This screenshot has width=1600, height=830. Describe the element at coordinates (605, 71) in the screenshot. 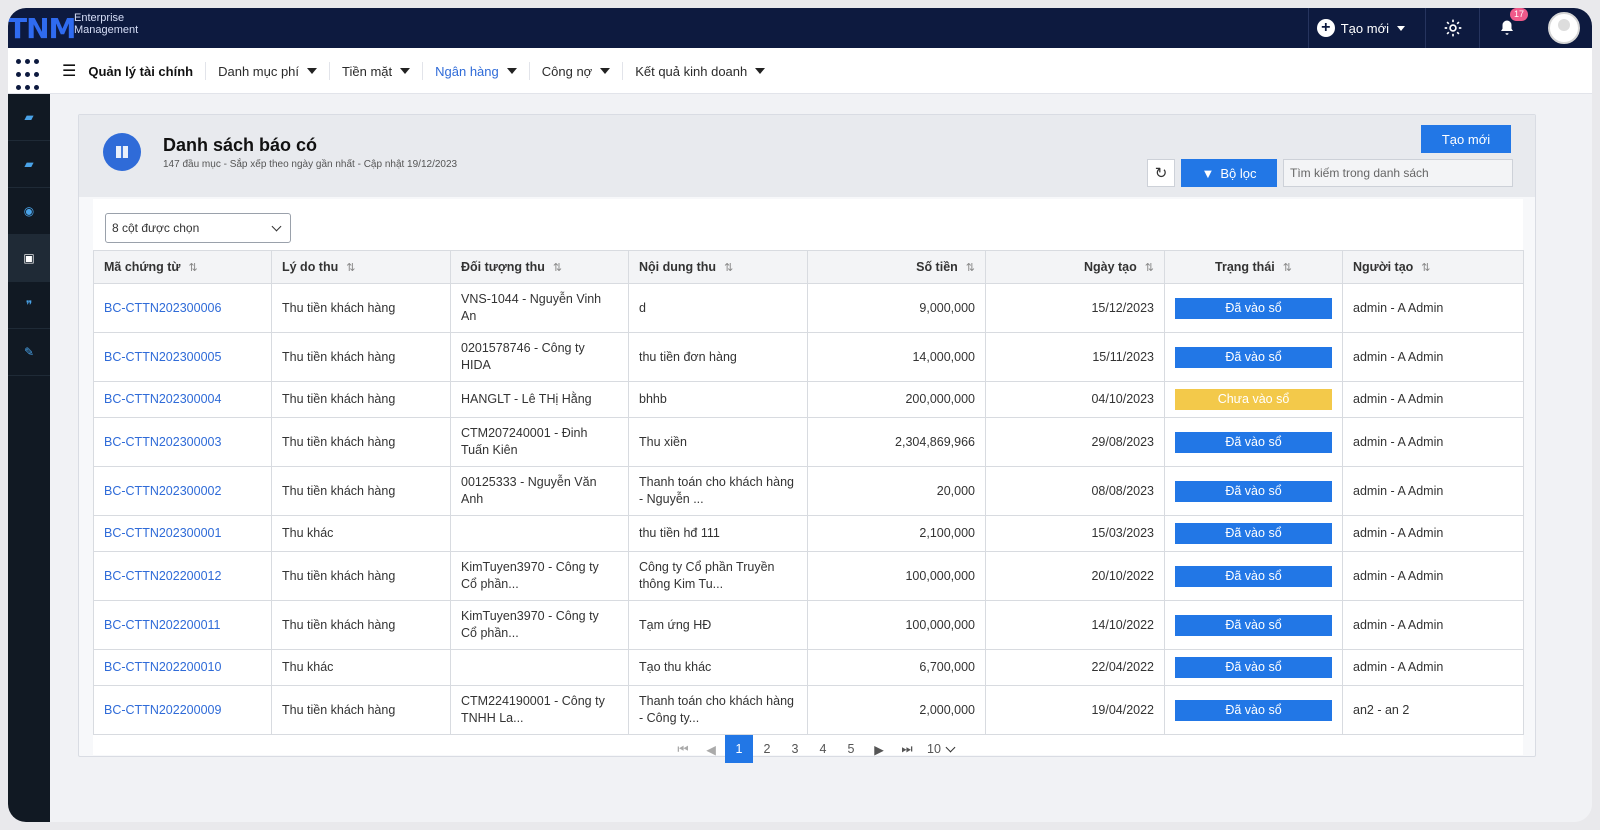

I see `caret-down-icon` at that location.